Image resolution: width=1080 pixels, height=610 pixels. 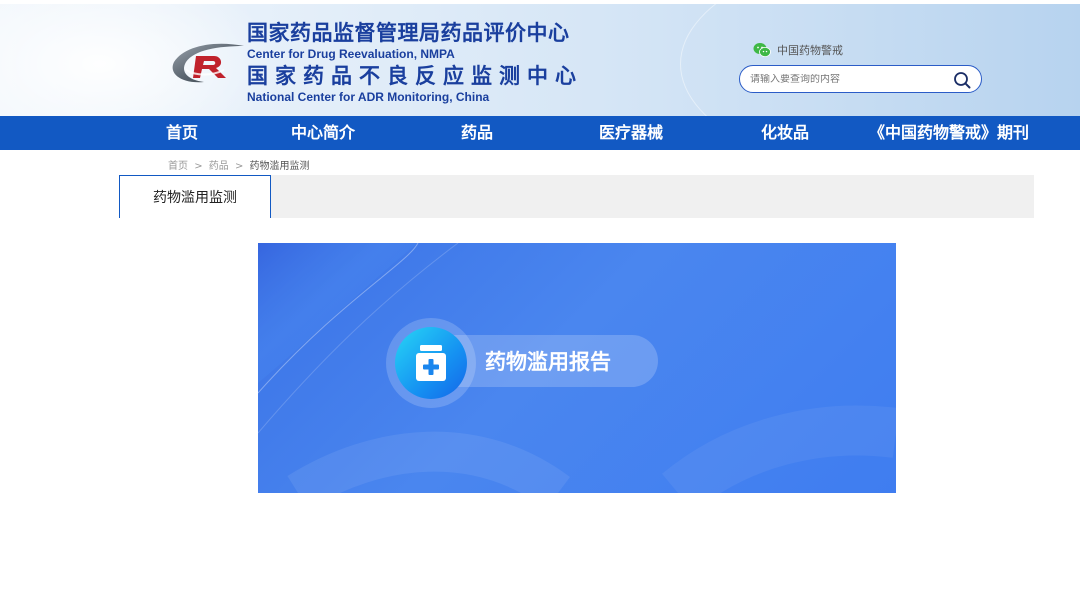 I want to click on search-icon, so click(x=962, y=80).